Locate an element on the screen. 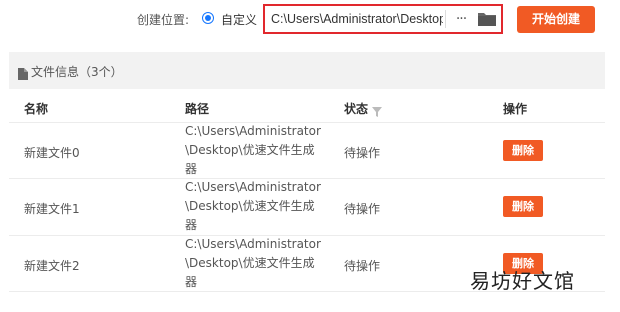  more-button: ··· is located at coordinates (461, 19).